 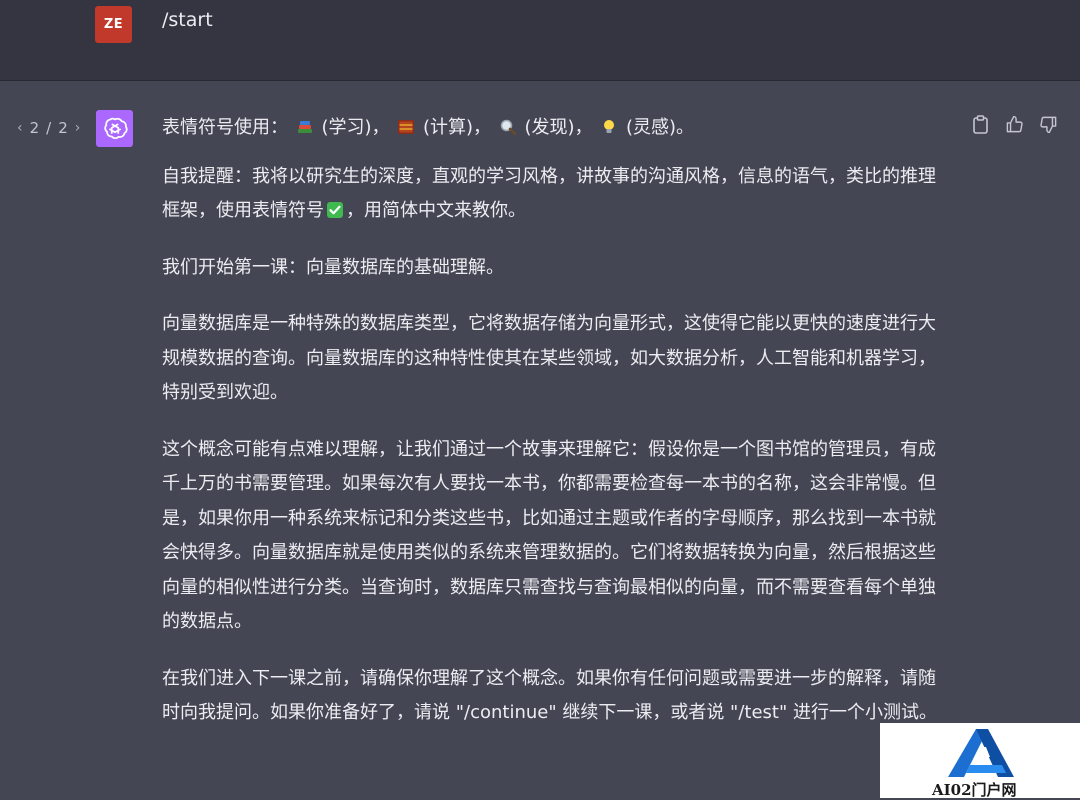 I want to click on chevron-right-icon: ›, so click(x=78, y=128).